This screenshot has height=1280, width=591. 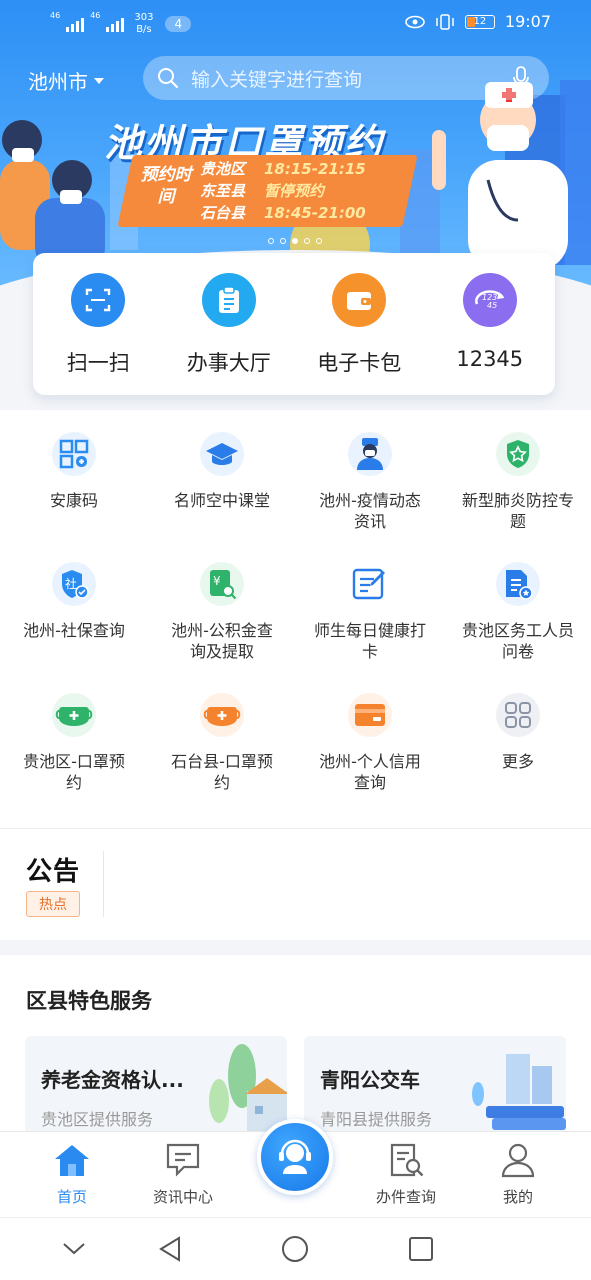 I want to click on service-worker-survey: 贵池区务工人员问卷, so click(x=517, y=612).